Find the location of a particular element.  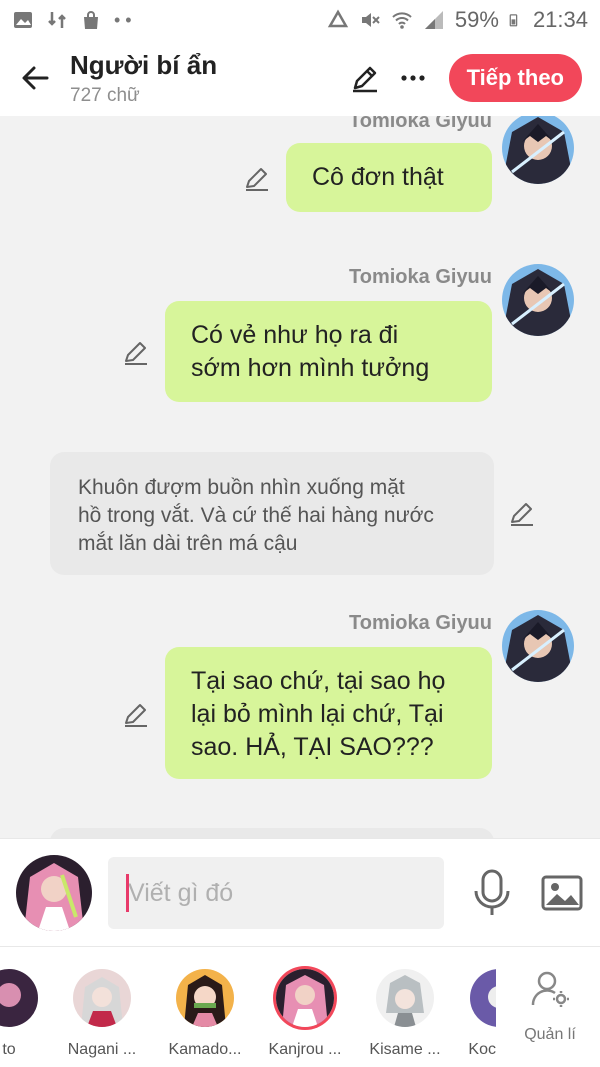

my-message-bubble: Có vẻ như họ ra đi sớm hơn mình tưởng is located at coordinates (328, 351).